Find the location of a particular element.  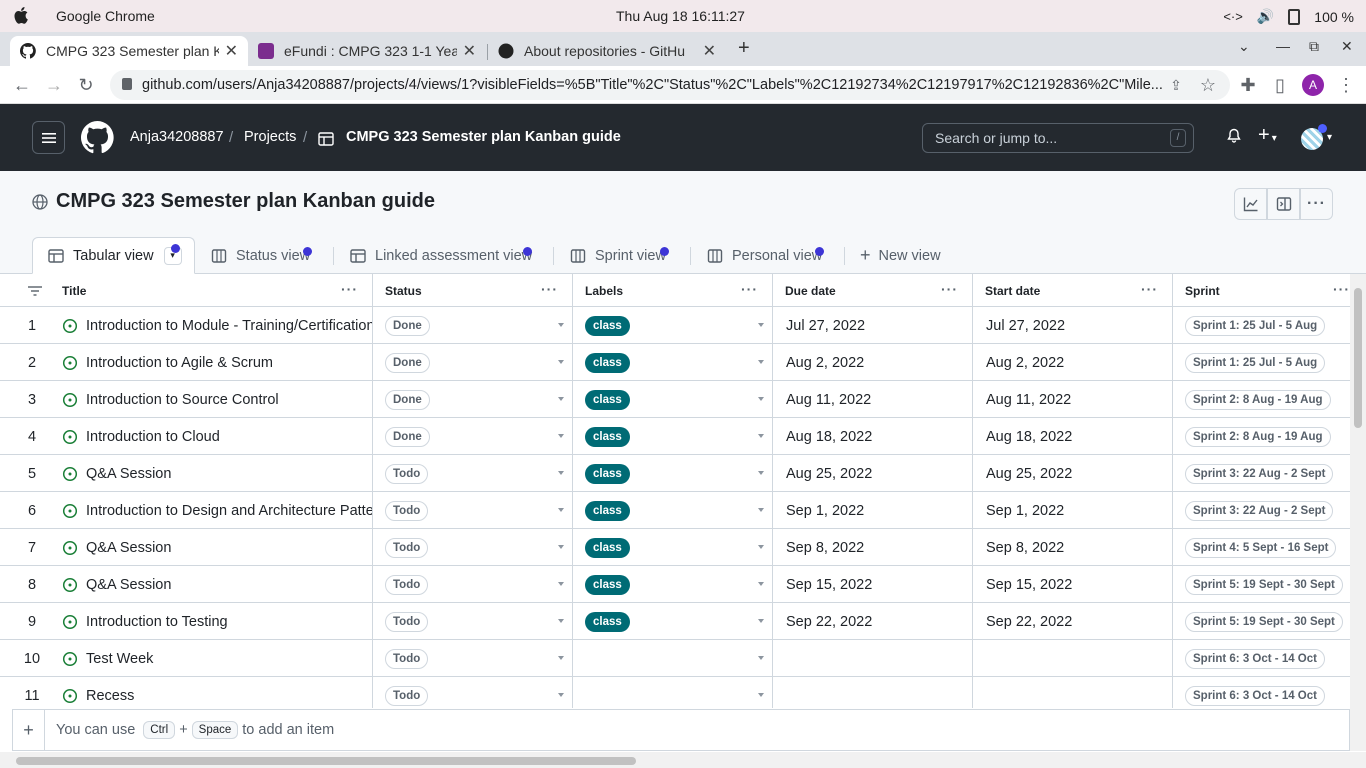

start-date-cell: Aug 18, 2022 is located at coordinates (1073, 436).